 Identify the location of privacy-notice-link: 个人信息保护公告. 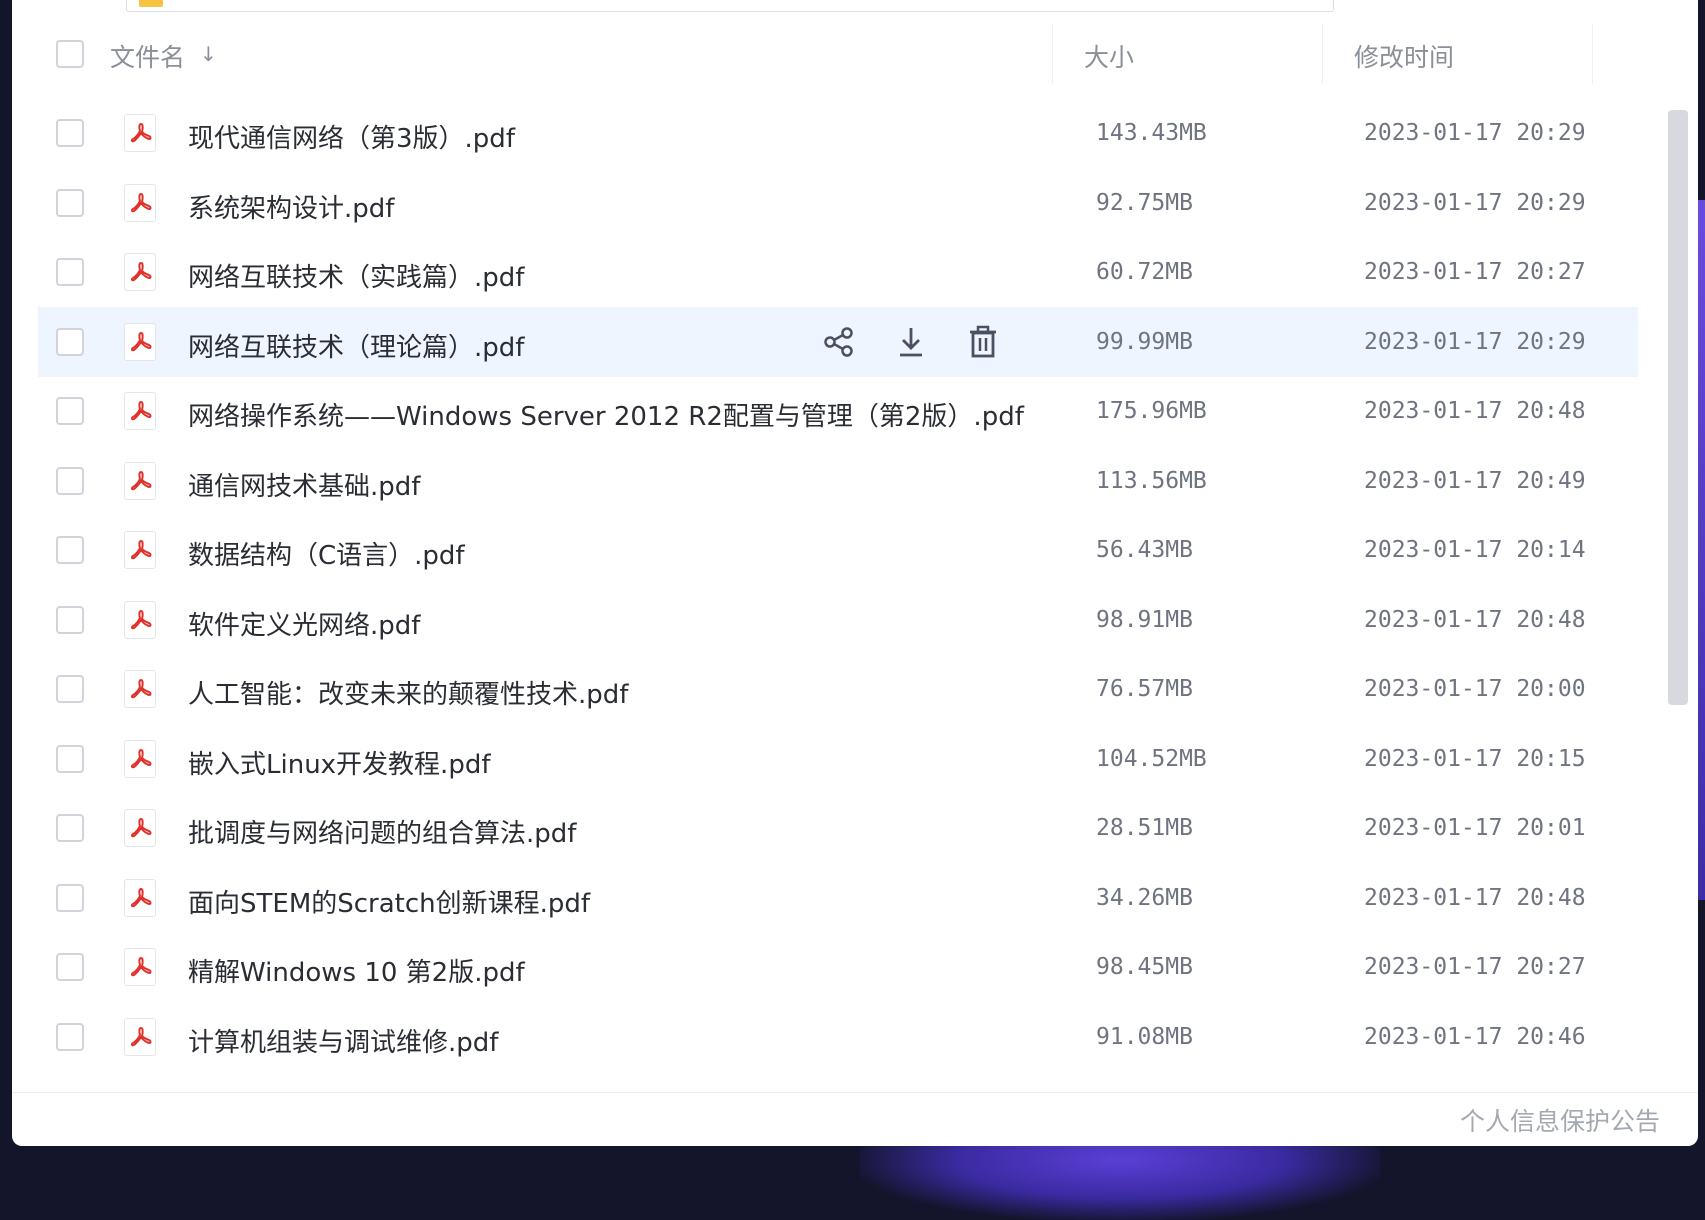
(1560, 1120).